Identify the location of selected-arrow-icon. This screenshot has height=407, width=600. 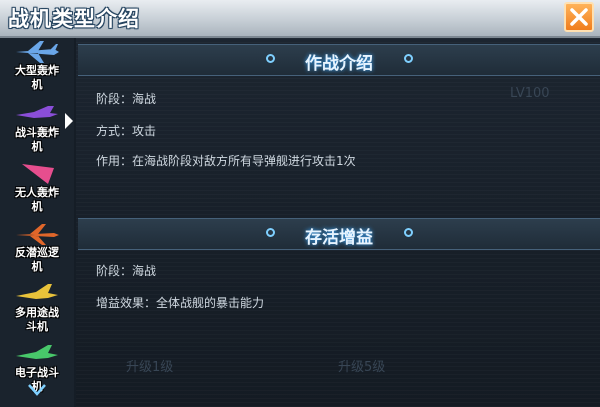
(69, 121).